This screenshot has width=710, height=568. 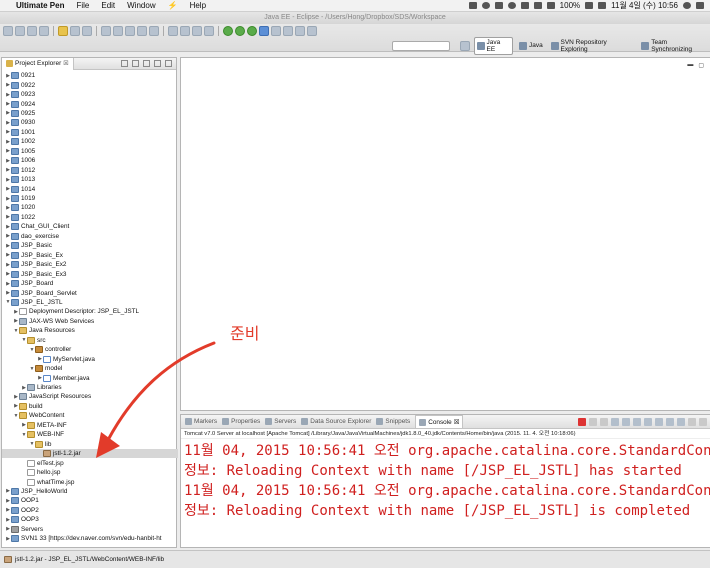 I want to click on tree-item: ▶ 0922, so click(x=90, y=84).